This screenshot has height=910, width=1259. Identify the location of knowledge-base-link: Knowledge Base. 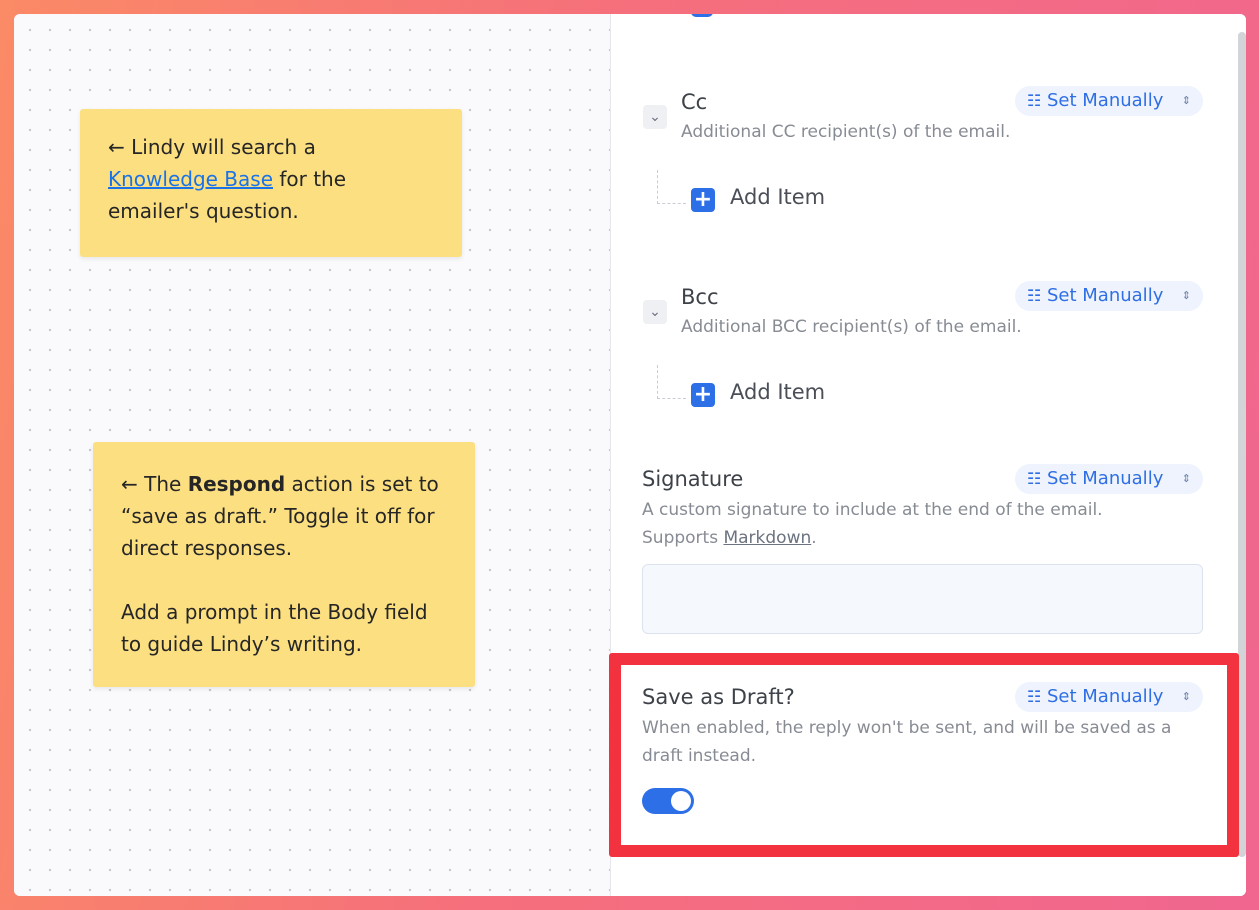
(190, 179).